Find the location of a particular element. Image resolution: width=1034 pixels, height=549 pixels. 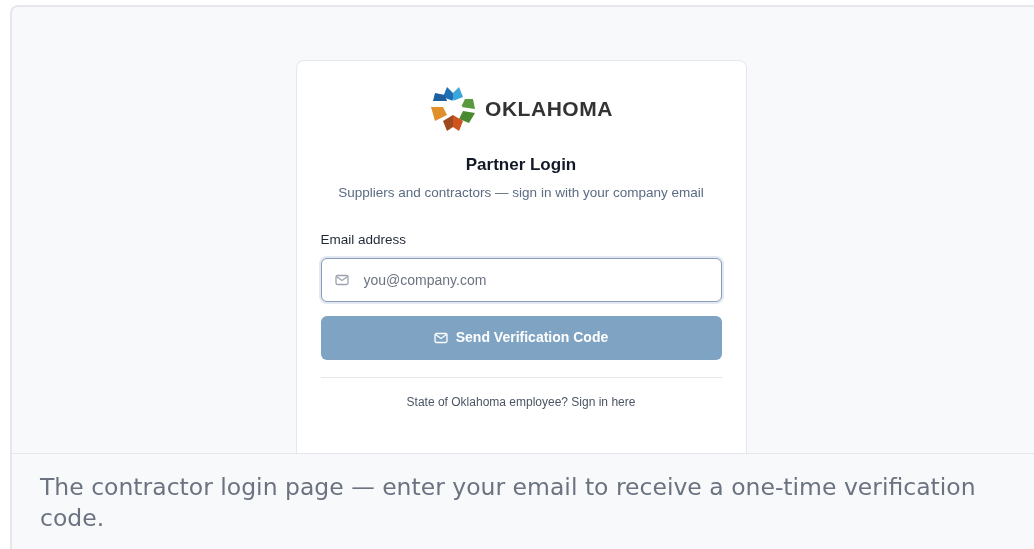

employee-sign-in-link: State of Oklahoma employee? Sign in here is located at coordinates (521, 401).